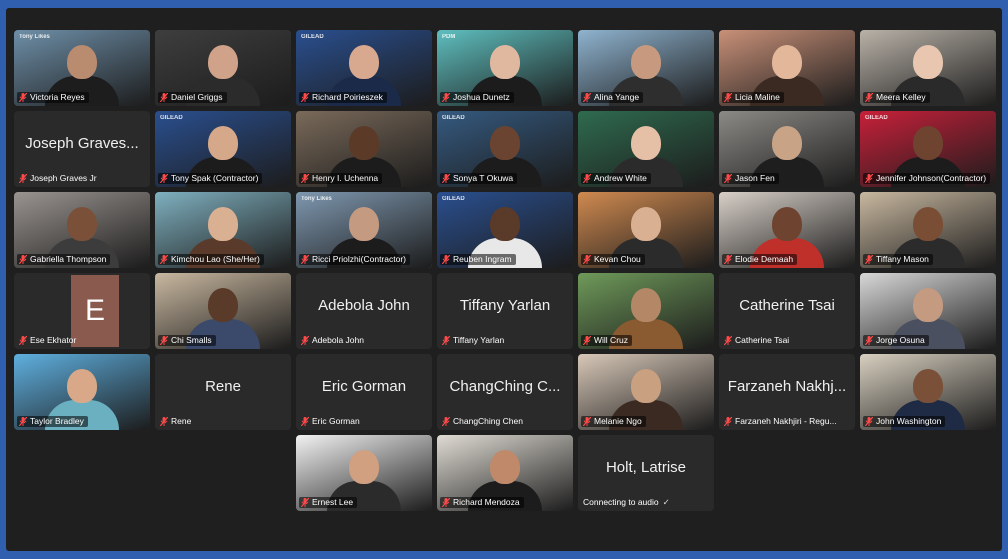 This screenshot has height=559, width=1008. I want to click on name-caption: Joseph Graves Jr, so click(59, 178).